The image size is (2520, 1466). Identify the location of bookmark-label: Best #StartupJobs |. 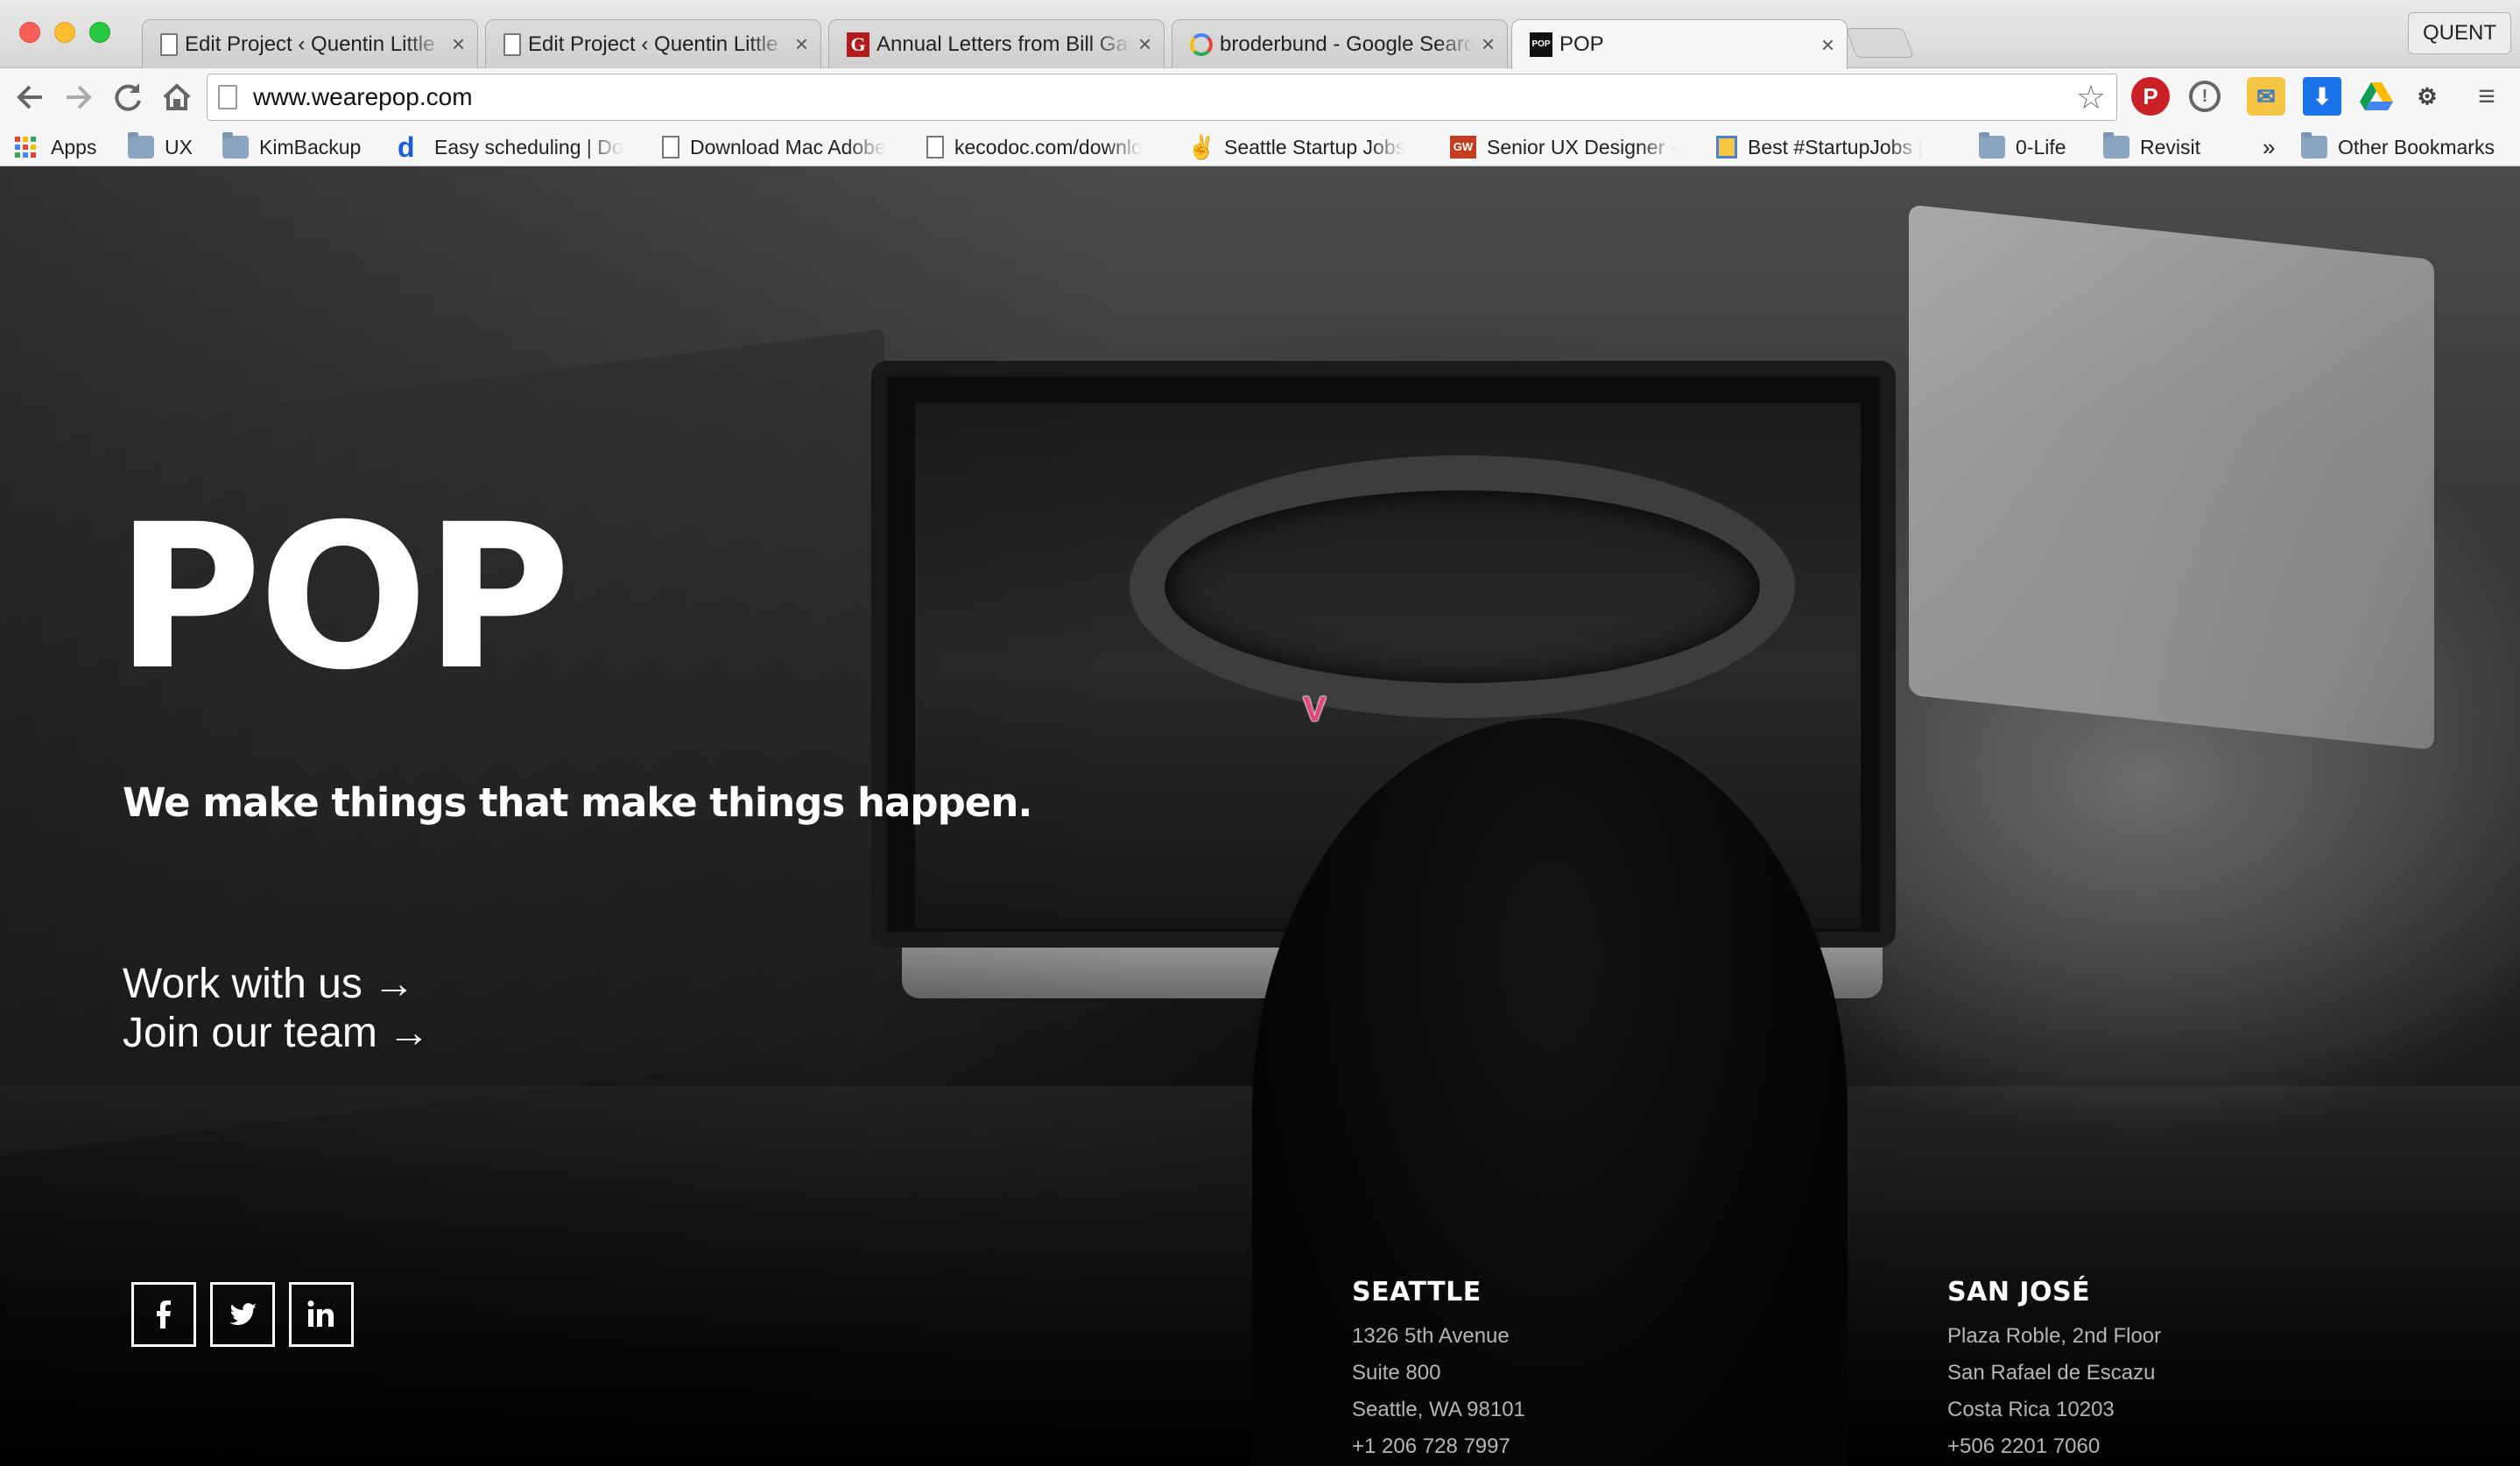
(1836, 147).